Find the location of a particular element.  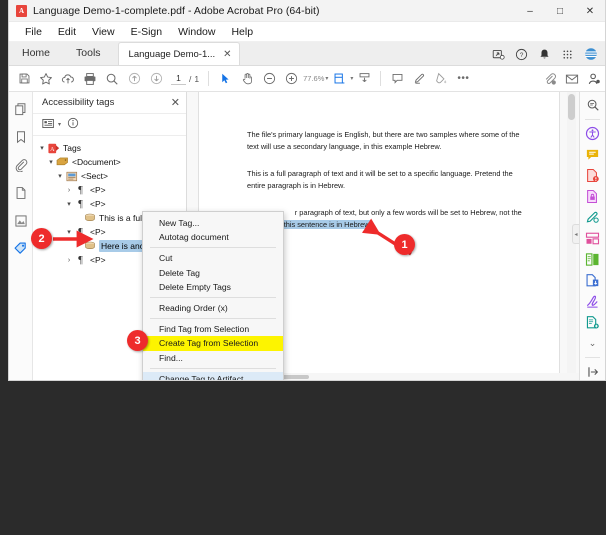

document-icon is located at coordinates (20, 192).